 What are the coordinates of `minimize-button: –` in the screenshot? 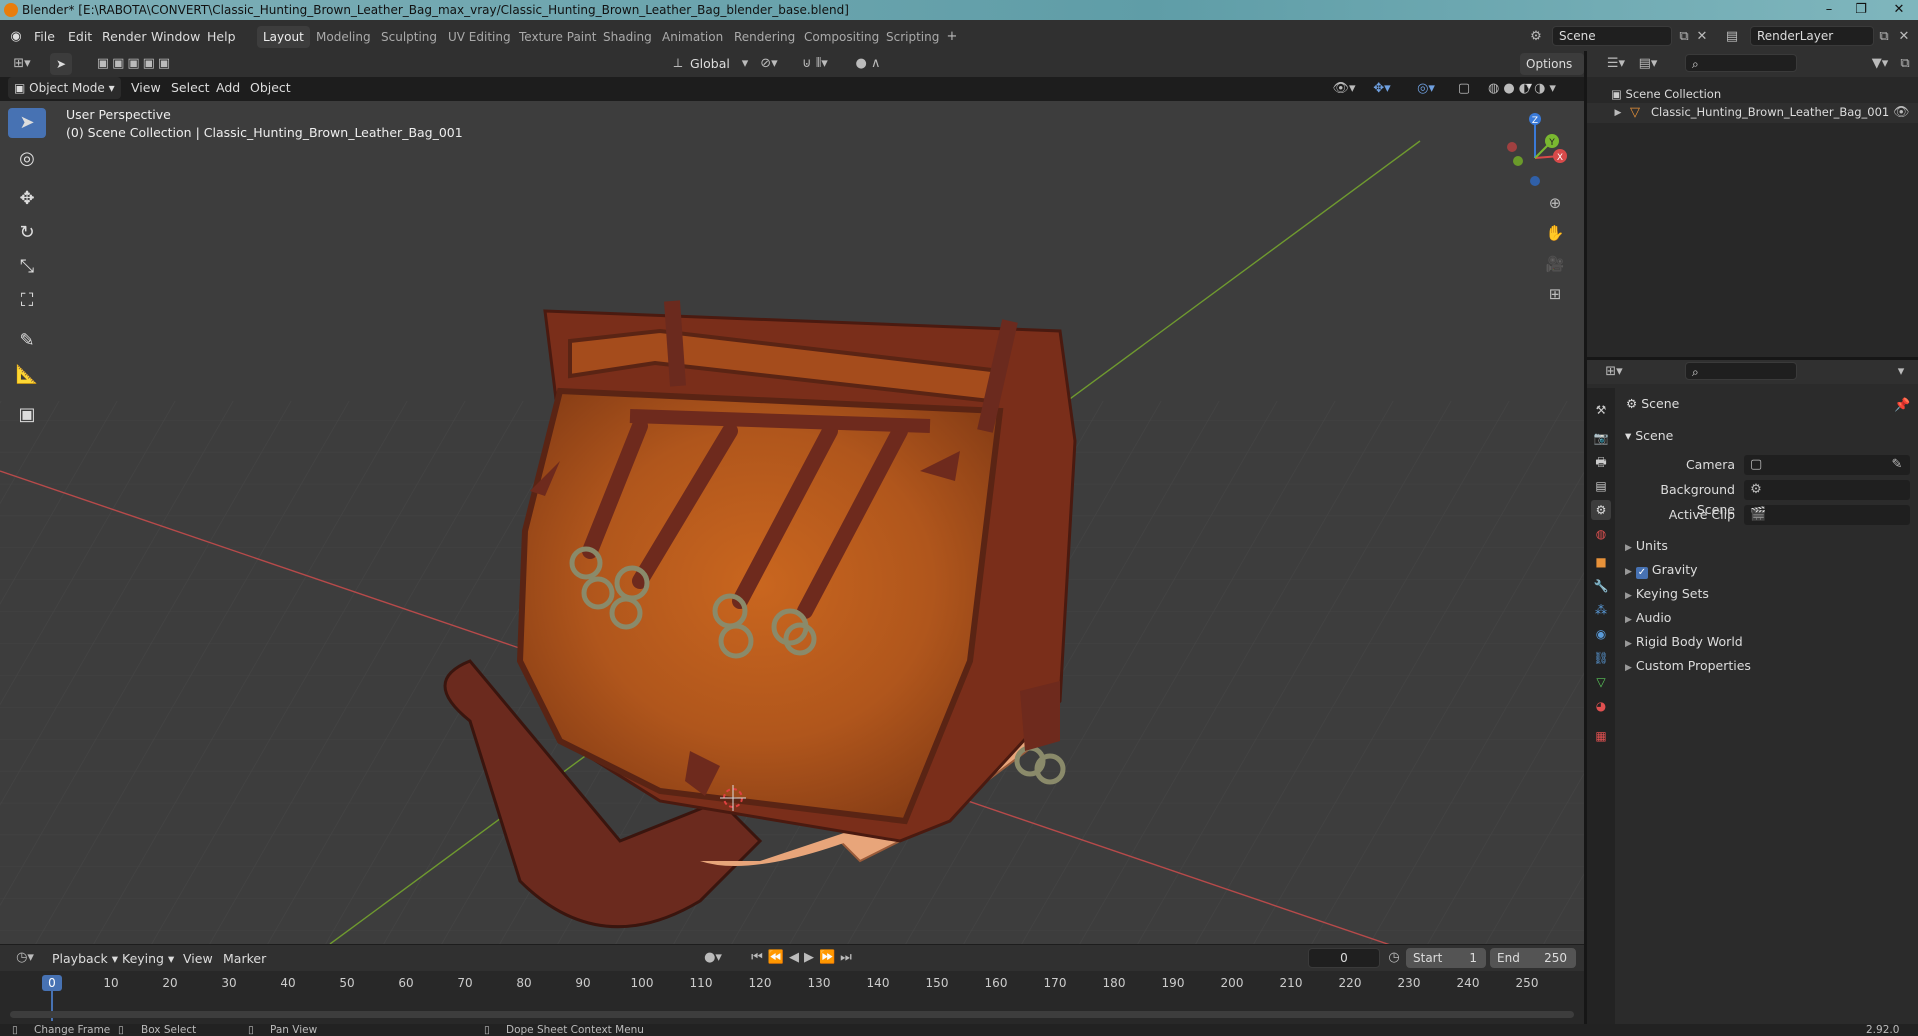 It's located at (1829, 10).